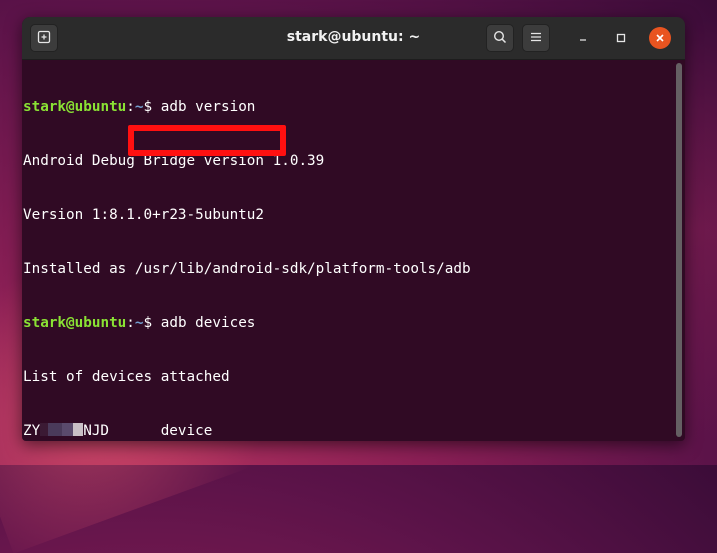 The width and height of the screenshot is (717, 553). I want to click on search-icon, so click(500, 38).